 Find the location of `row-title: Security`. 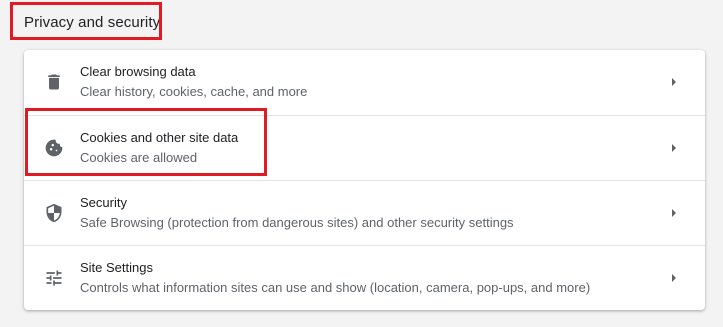

row-title: Security is located at coordinates (103, 202).